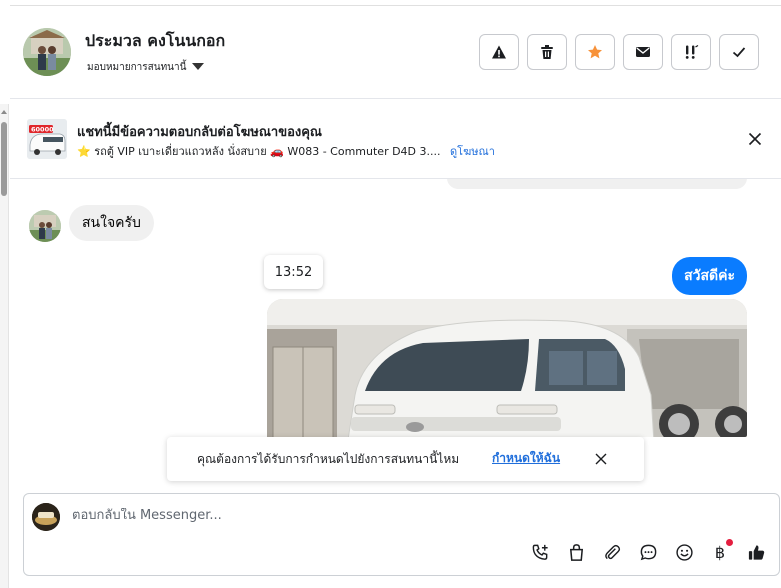 The width and height of the screenshot is (781, 588). I want to click on panel-scrollbar, so click(4, 346).